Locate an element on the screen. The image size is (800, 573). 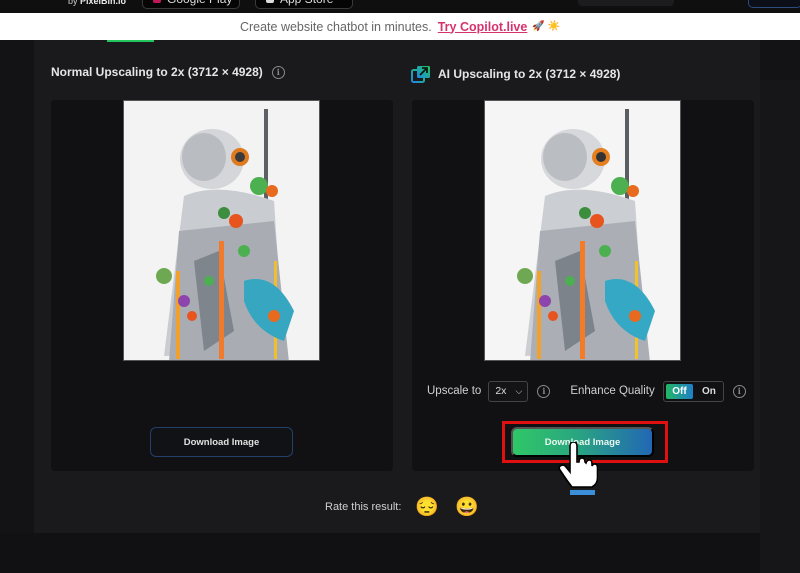
banner-text: Create website chatbot in minutes. is located at coordinates (335, 26).